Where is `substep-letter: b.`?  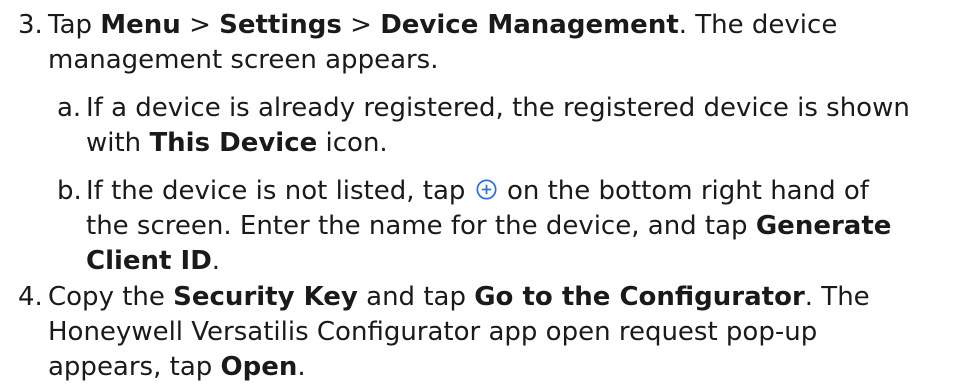
substep-letter: b. is located at coordinates (69, 191).